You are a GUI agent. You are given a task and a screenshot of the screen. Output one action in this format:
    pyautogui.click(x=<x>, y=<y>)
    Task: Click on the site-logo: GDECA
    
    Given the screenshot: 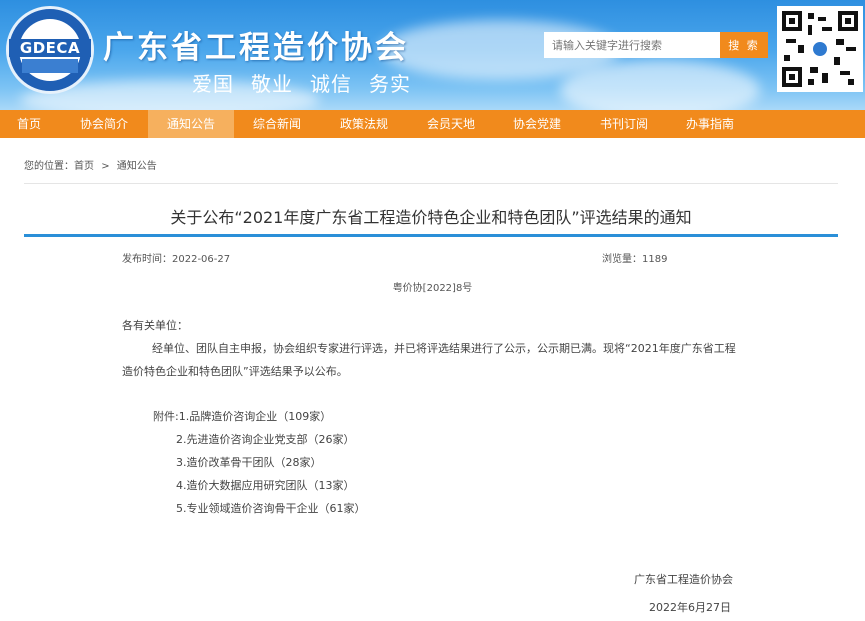 What is the action you would take?
    pyautogui.click(x=50, y=50)
    